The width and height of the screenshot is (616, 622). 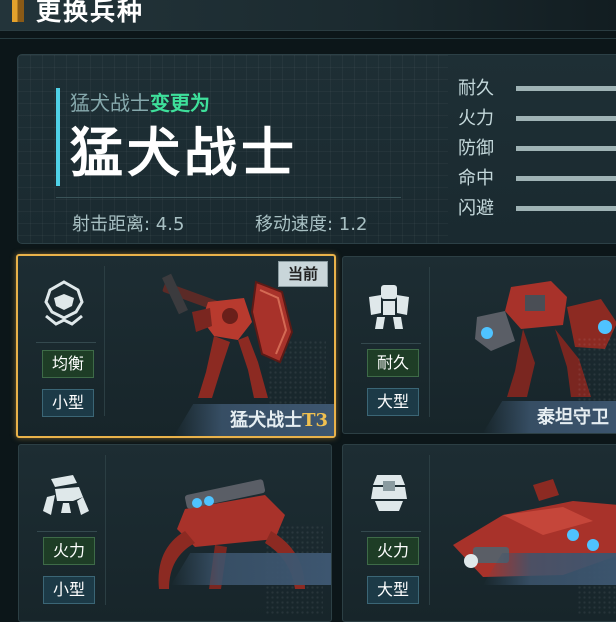 I want to click on unit-card-firepower-large: 火力 大型, so click(x=479, y=533).